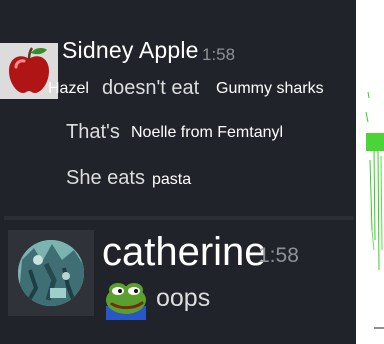 This screenshot has height=344, width=384. I want to click on avatar-photo-icon, so click(51, 273).